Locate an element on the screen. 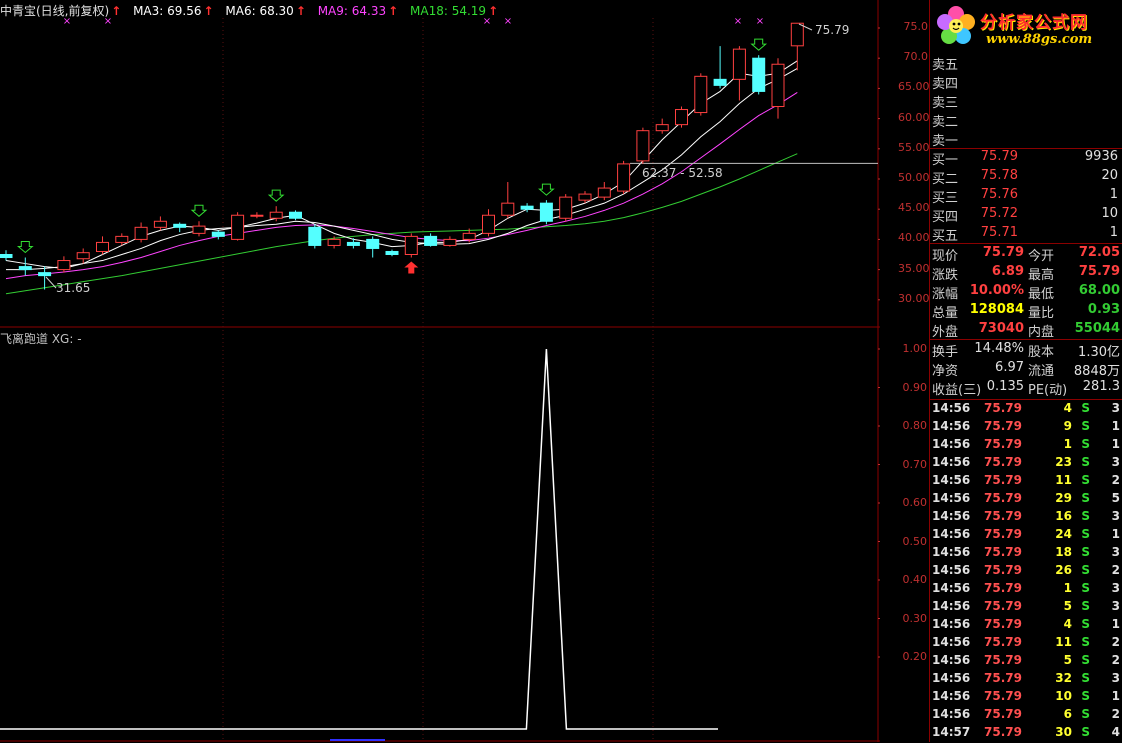 The height and width of the screenshot is (743, 1122). tick-row: 14:56 75.79 1 S 1 is located at coordinates (1027, 446).